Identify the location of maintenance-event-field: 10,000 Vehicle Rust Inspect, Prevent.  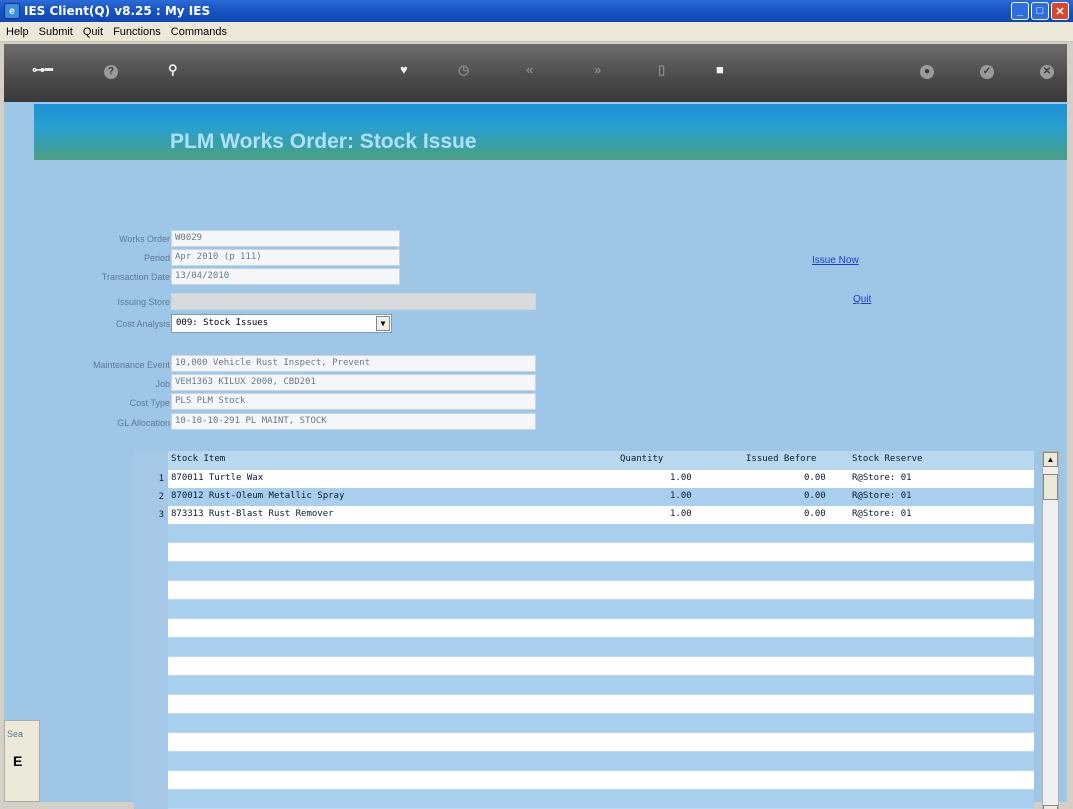
(353, 363).